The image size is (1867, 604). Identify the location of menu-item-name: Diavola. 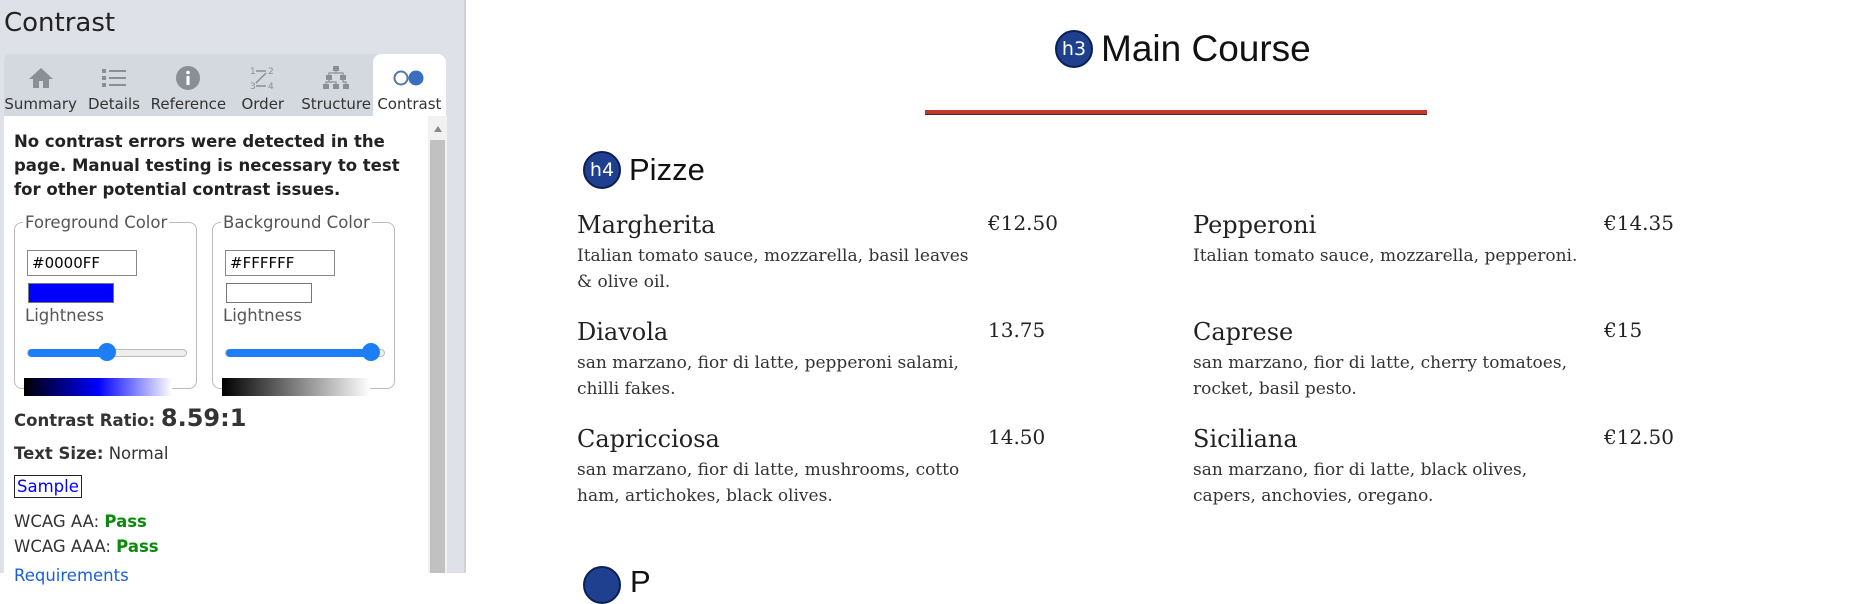
(623, 332).